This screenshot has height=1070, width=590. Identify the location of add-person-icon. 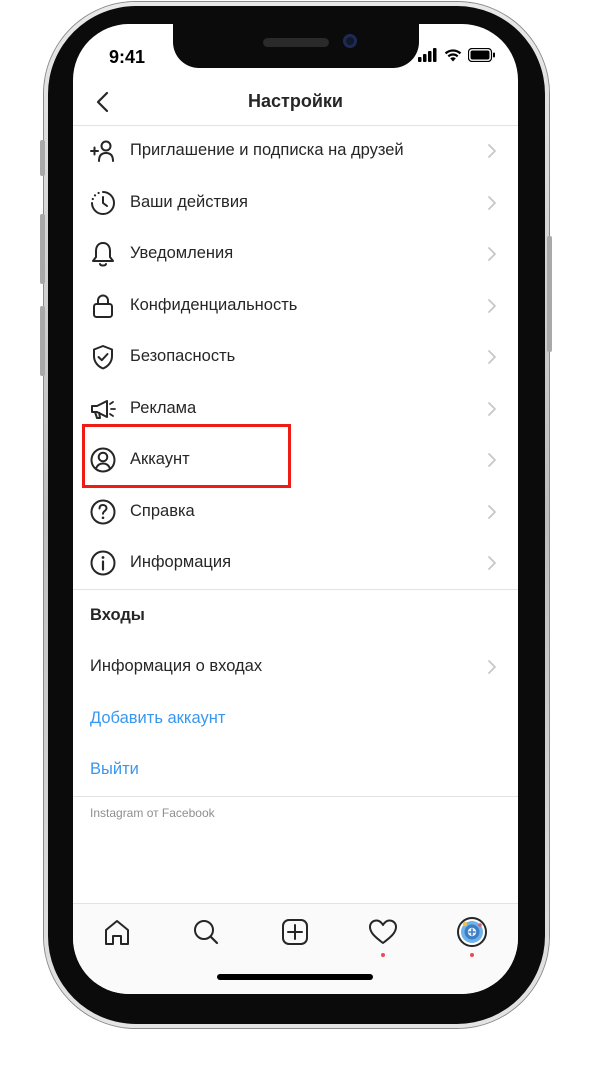
(102, 151).